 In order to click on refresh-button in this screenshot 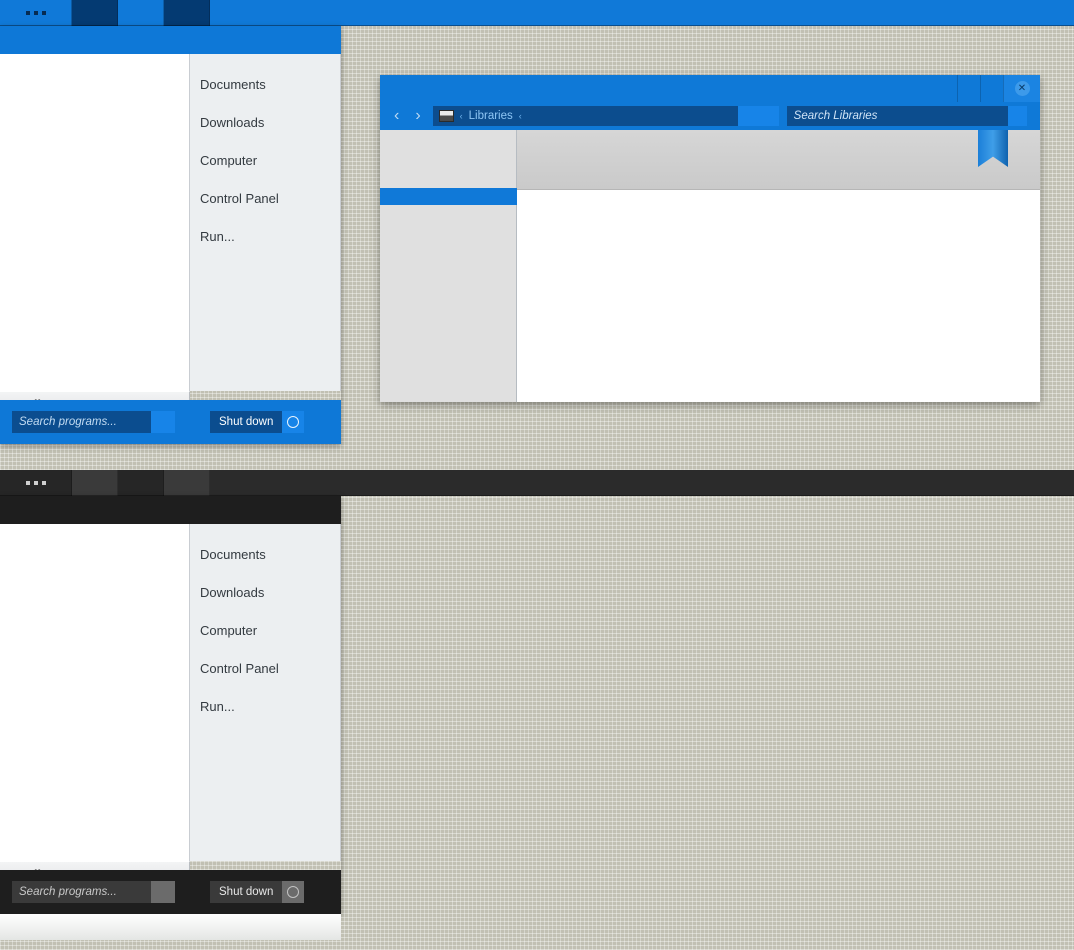, I will do `click(758, 116)`.